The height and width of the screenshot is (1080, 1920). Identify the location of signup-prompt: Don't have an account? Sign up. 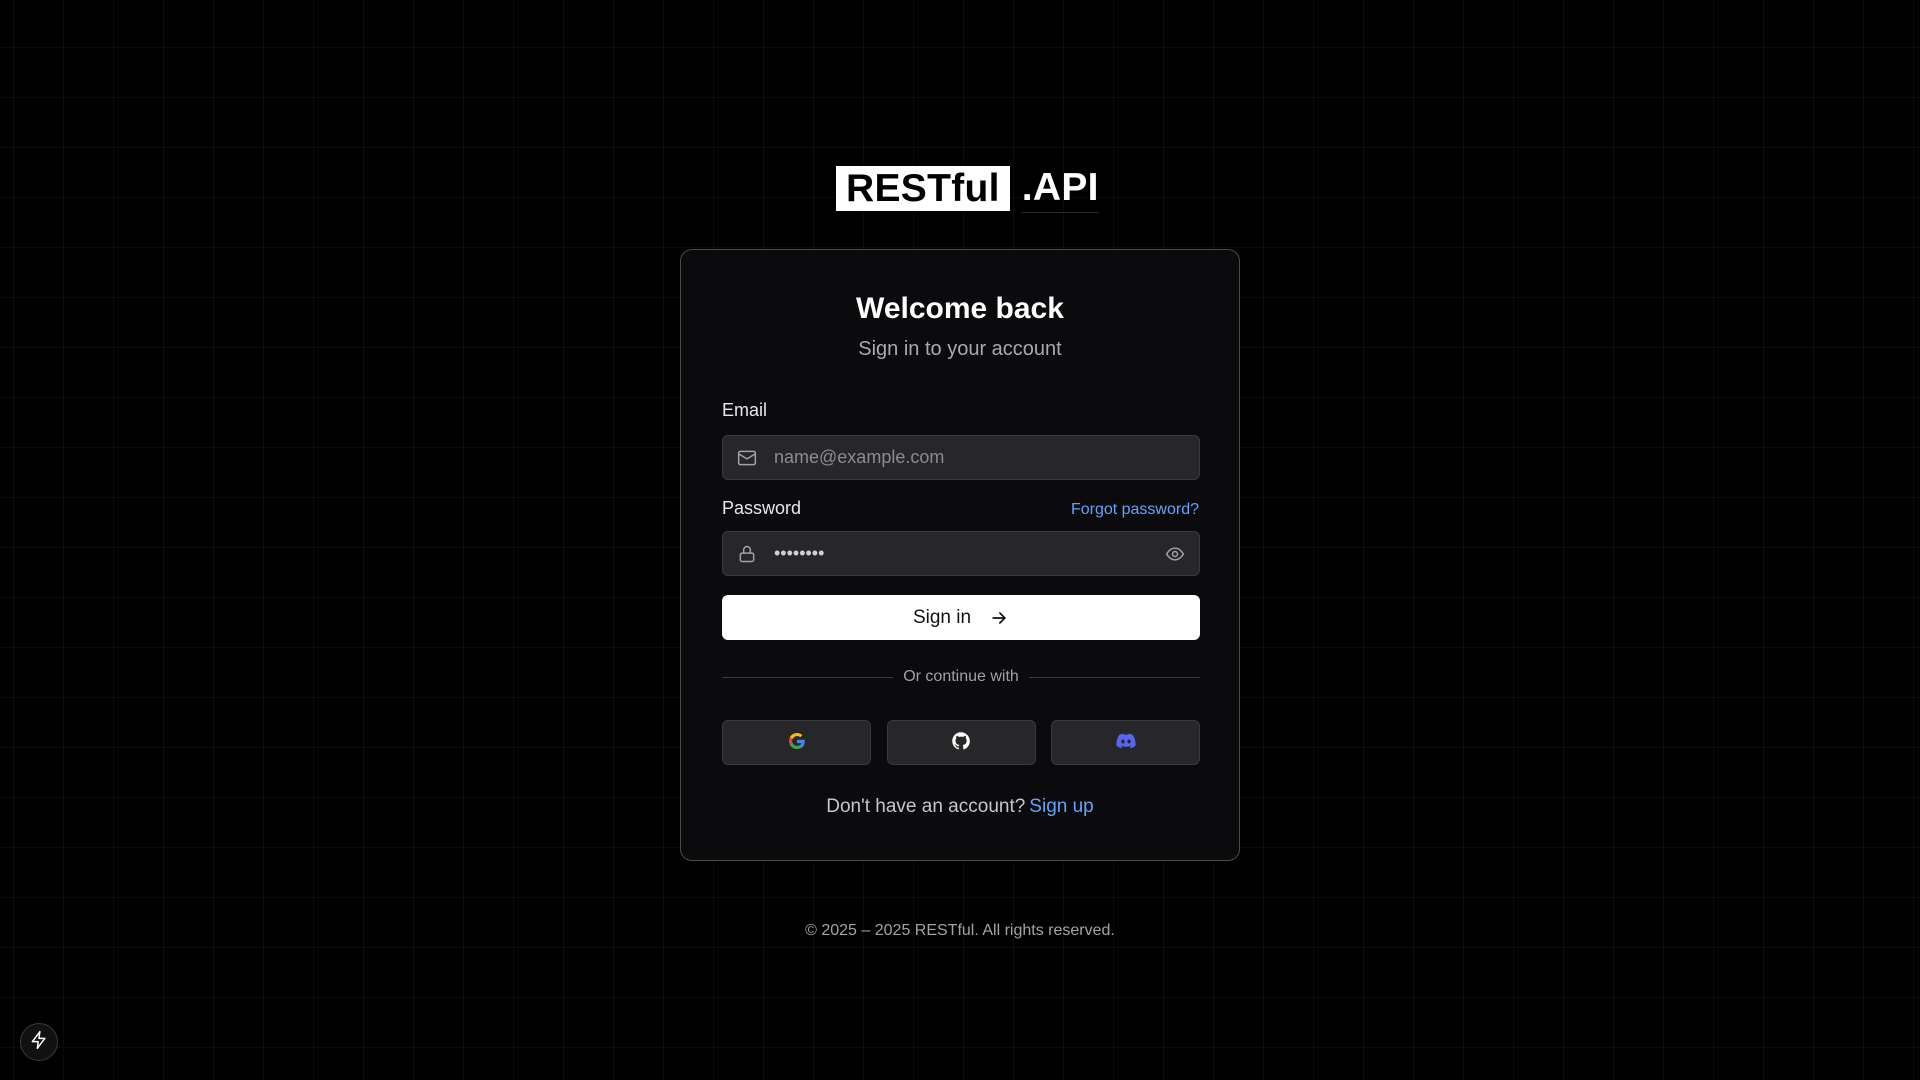
(960, 807).